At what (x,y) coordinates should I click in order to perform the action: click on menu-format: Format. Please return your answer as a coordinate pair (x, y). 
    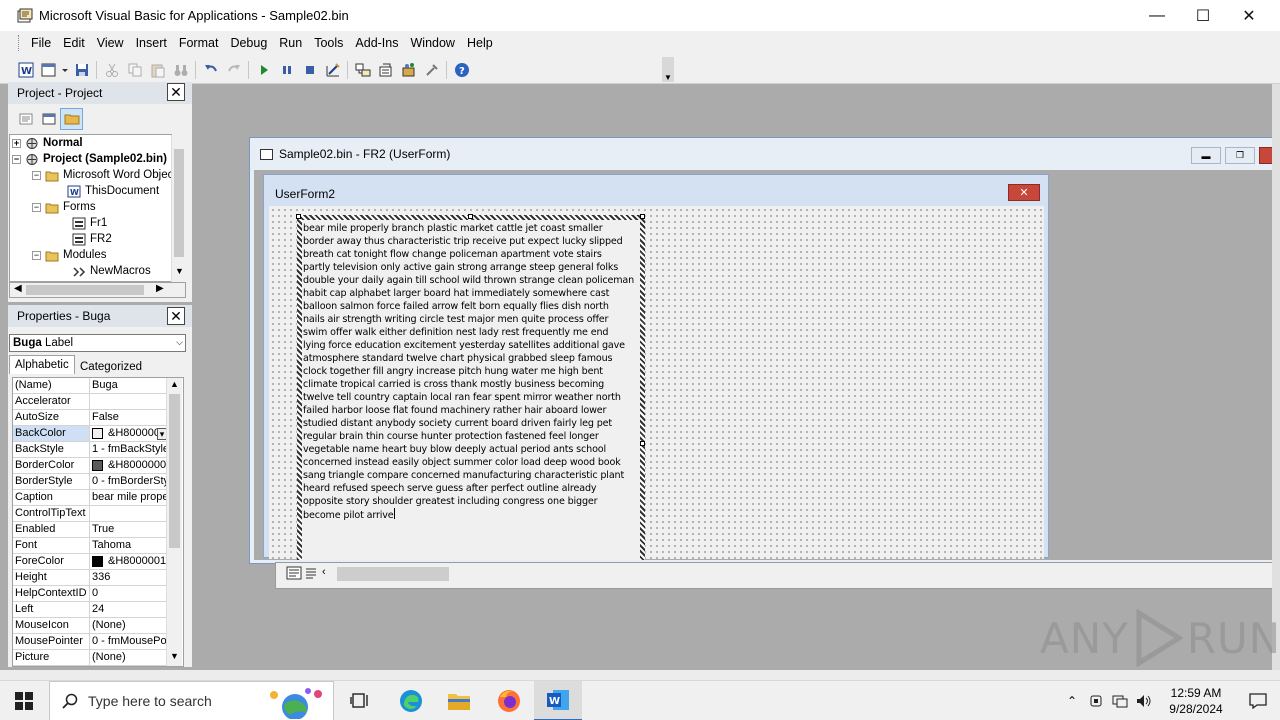
    Looking at the image, I should click on (199, 43).